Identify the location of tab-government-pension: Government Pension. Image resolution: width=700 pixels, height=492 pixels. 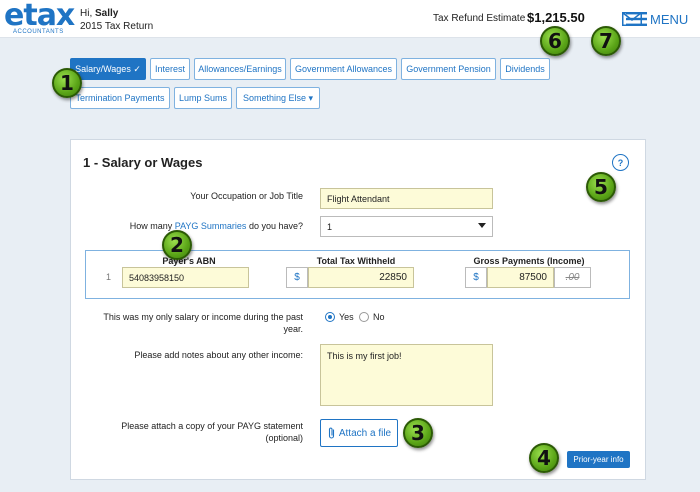
(448, 69).